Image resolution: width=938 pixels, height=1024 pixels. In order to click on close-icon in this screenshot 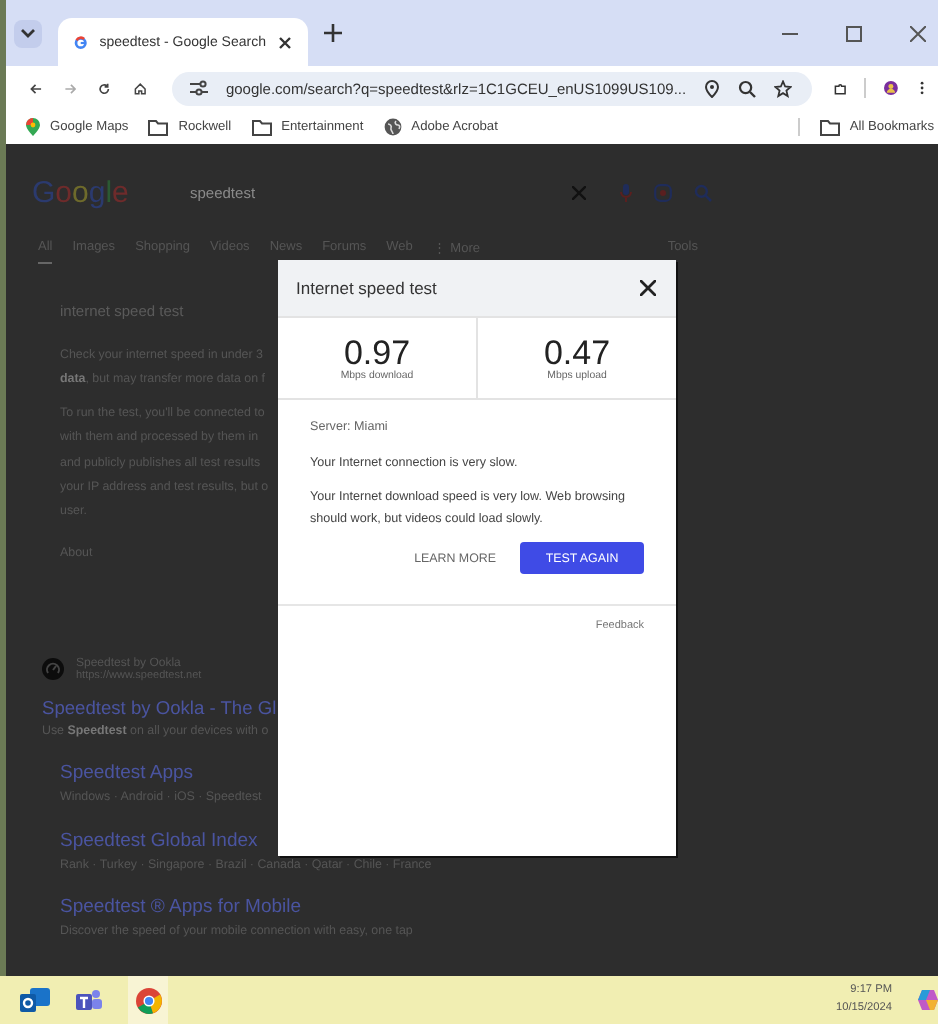, I will do `click(648, 288)`.